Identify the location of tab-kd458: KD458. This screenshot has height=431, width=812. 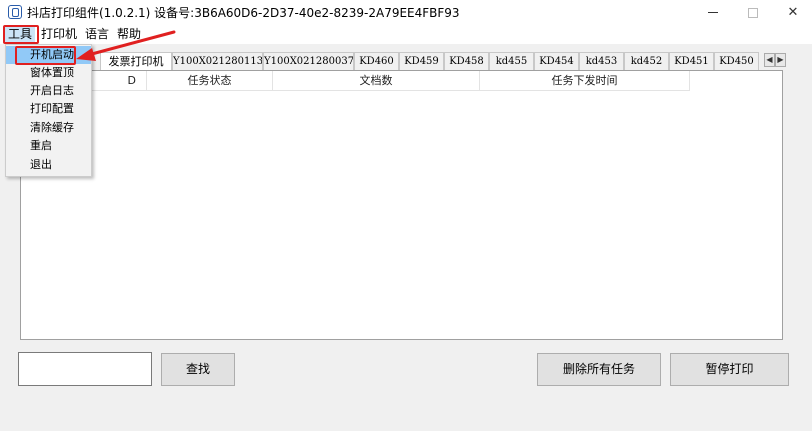
(466, 61).